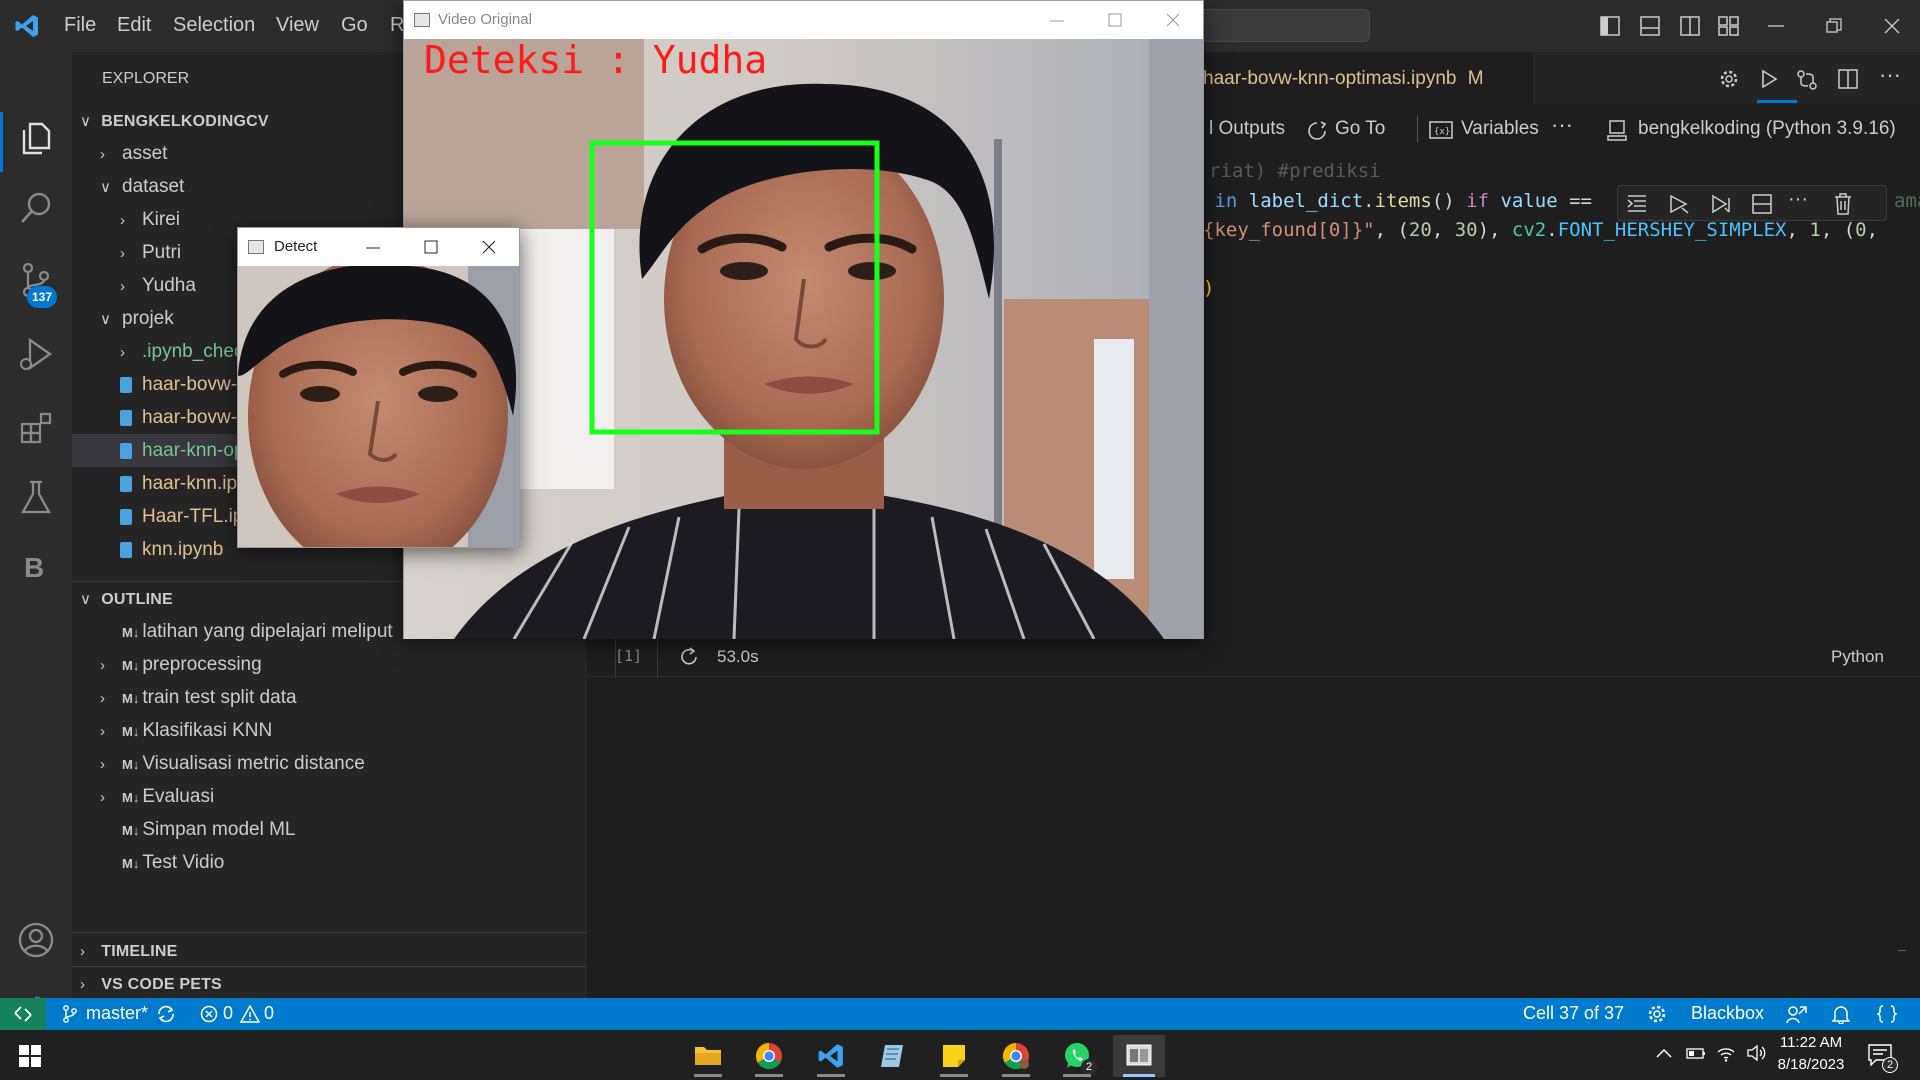  What do you see at coordinates (1890, 75) in the screenshot?
I see `more-actions-icon: ···` at bounding box center [1890, 75].